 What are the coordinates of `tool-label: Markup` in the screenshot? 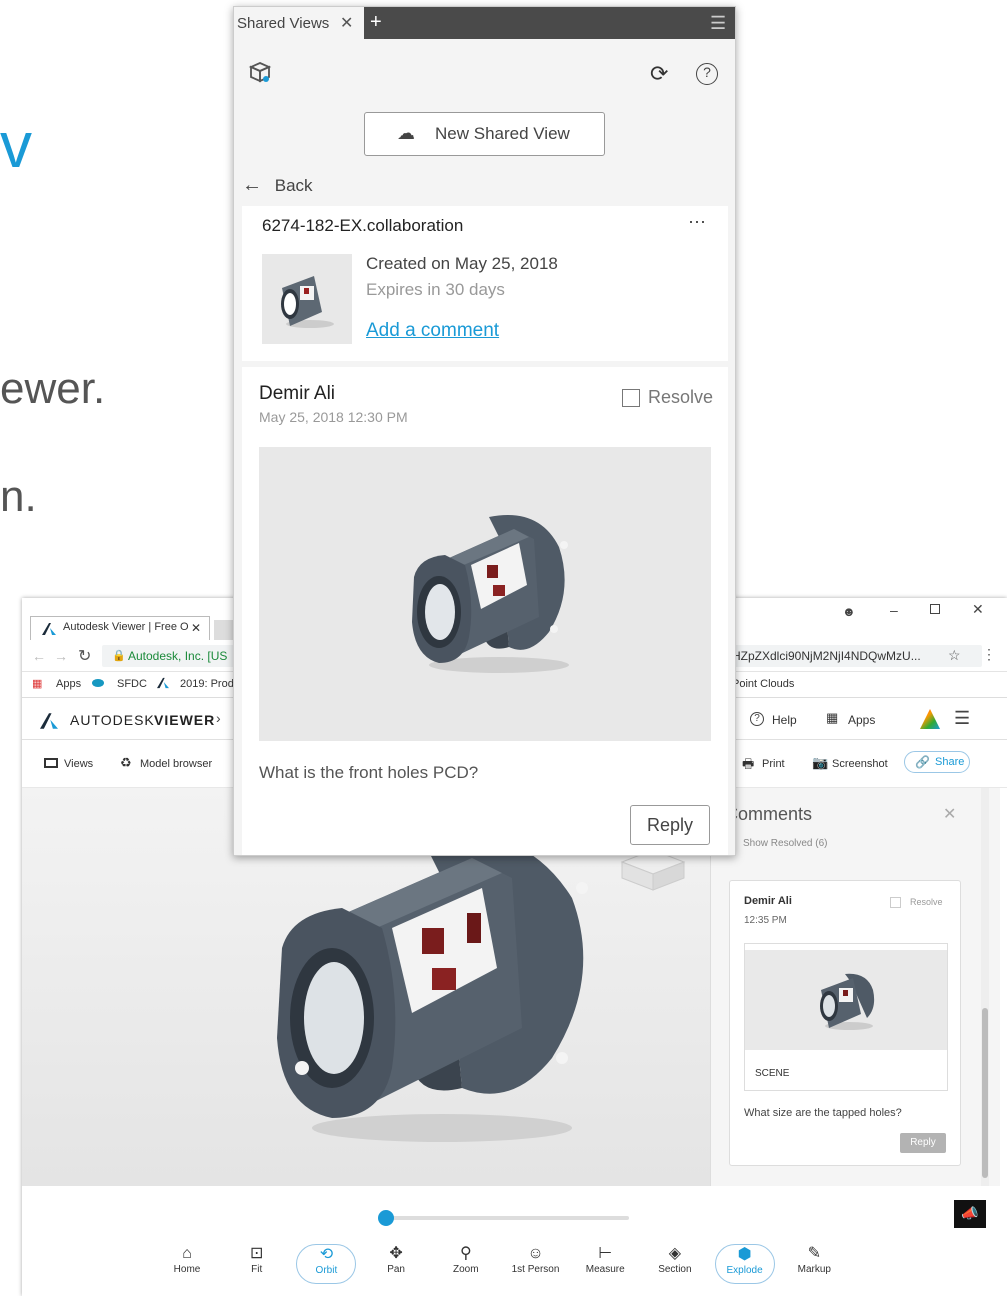 It's located at (814, 1269).